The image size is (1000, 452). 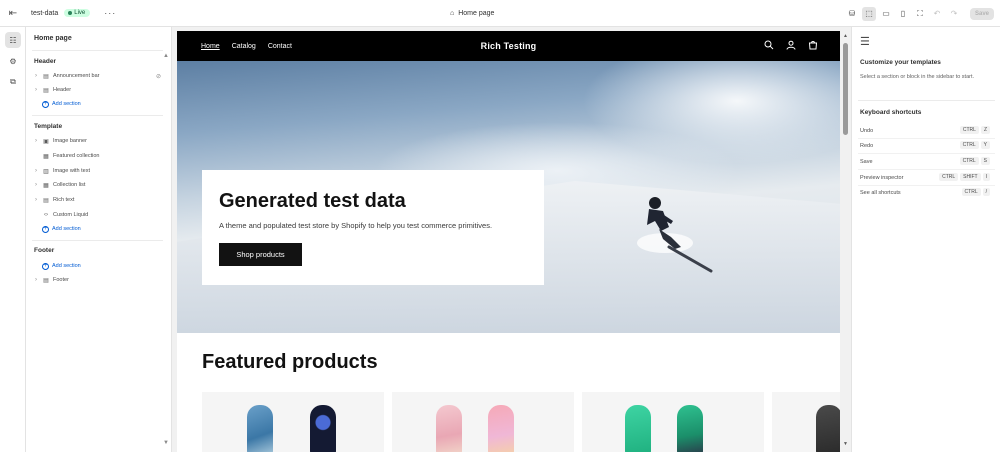 I want to click on sidebar-item-label: Announcement bar, so click(x=76, y=76).